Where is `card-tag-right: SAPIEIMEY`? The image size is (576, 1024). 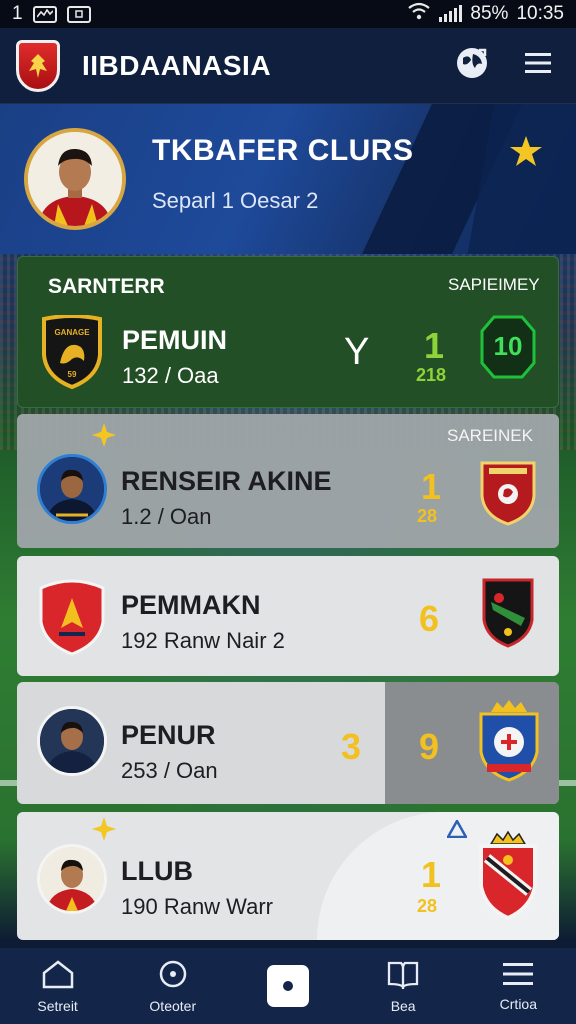 card-tag-right: SAPIEIMEY is located at coordinates (494, 284).